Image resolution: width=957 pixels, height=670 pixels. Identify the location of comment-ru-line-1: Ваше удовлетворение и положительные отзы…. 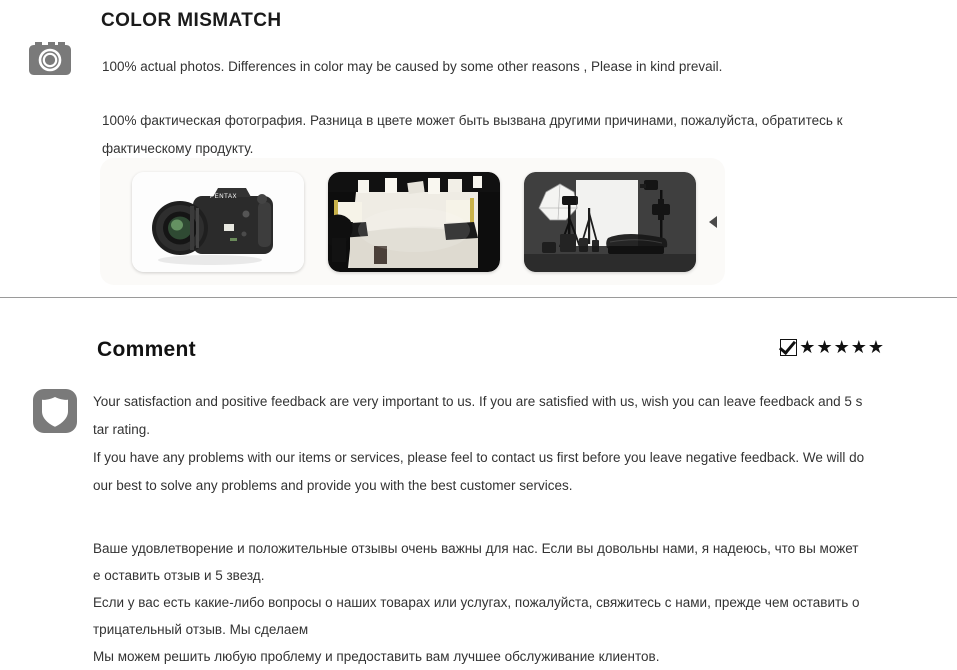
(476, 548).